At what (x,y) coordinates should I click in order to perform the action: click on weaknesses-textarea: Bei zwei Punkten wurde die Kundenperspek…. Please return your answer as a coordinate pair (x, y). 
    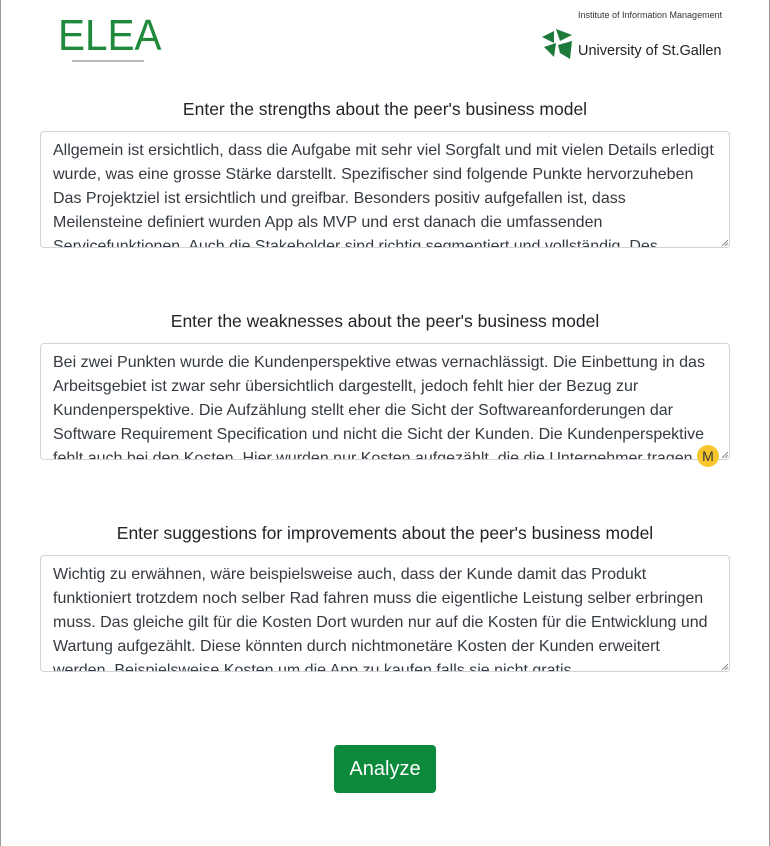
    Looking at the image, I should click on (385, 401).